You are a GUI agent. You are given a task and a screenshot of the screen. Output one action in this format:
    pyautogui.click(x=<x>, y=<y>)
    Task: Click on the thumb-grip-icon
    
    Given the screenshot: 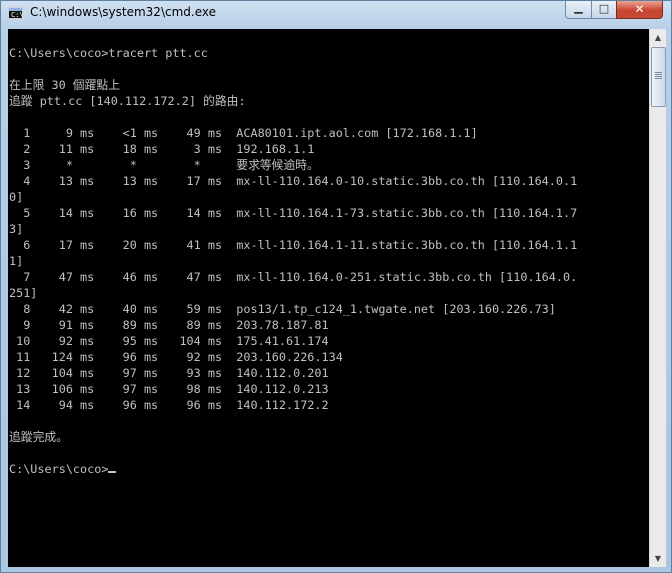 What is the action you would take?
    pyautogui.click(x=658, y=76)
    